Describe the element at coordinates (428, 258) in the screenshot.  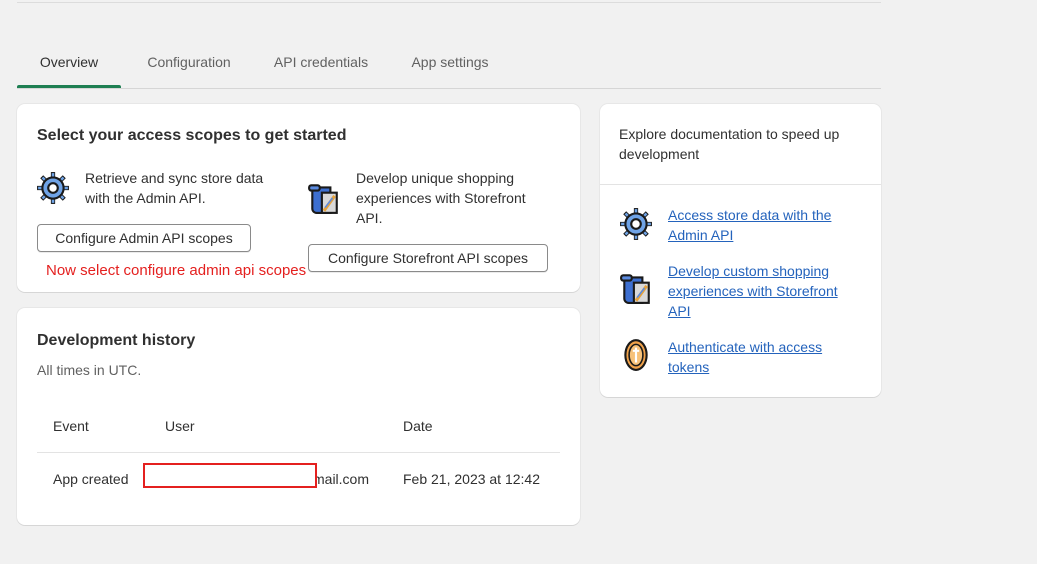
I see `configure-storefront-api-scopes-button: Configure Storefront API scopes` at that location.